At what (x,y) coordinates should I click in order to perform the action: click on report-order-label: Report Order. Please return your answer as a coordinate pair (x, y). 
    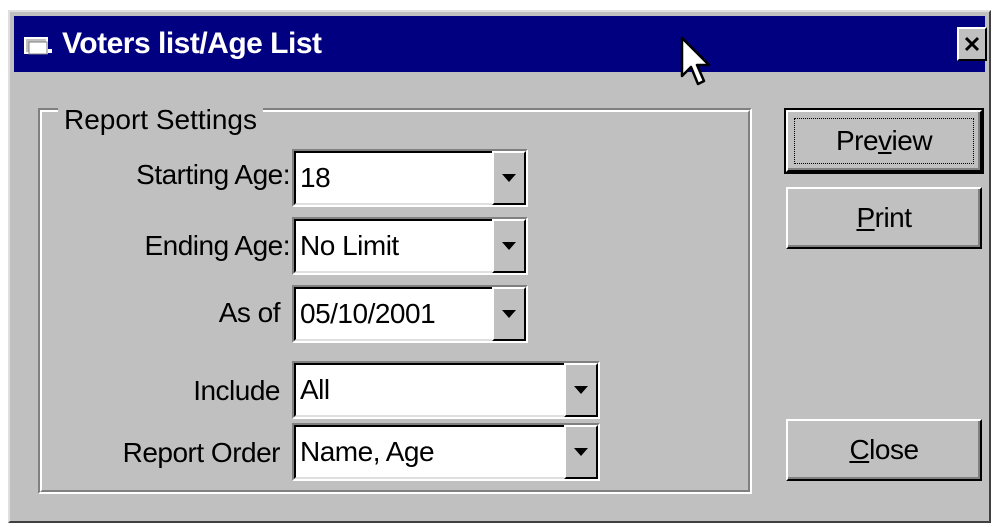
    Looking at the image, I should click on (201, 452).